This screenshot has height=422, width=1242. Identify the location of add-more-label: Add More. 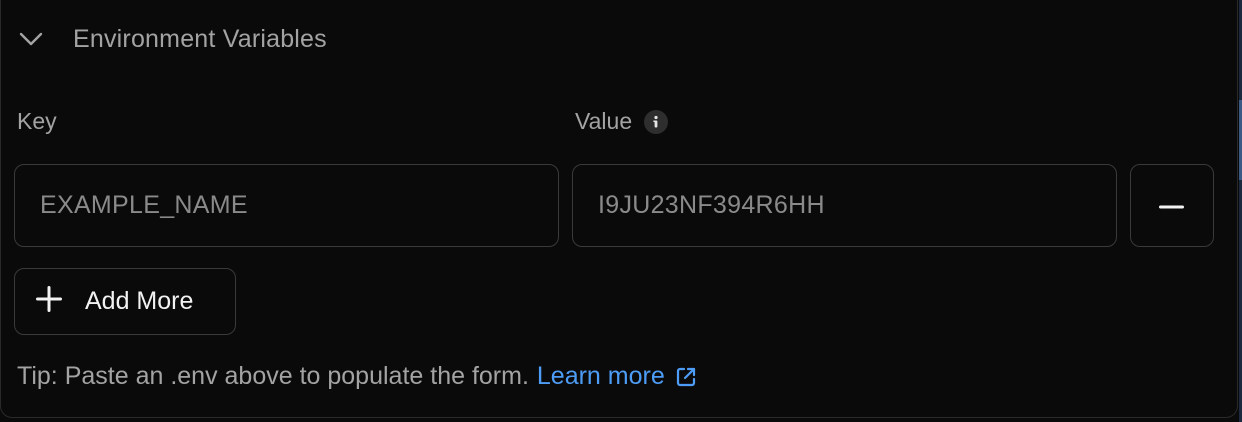
(139, 301).